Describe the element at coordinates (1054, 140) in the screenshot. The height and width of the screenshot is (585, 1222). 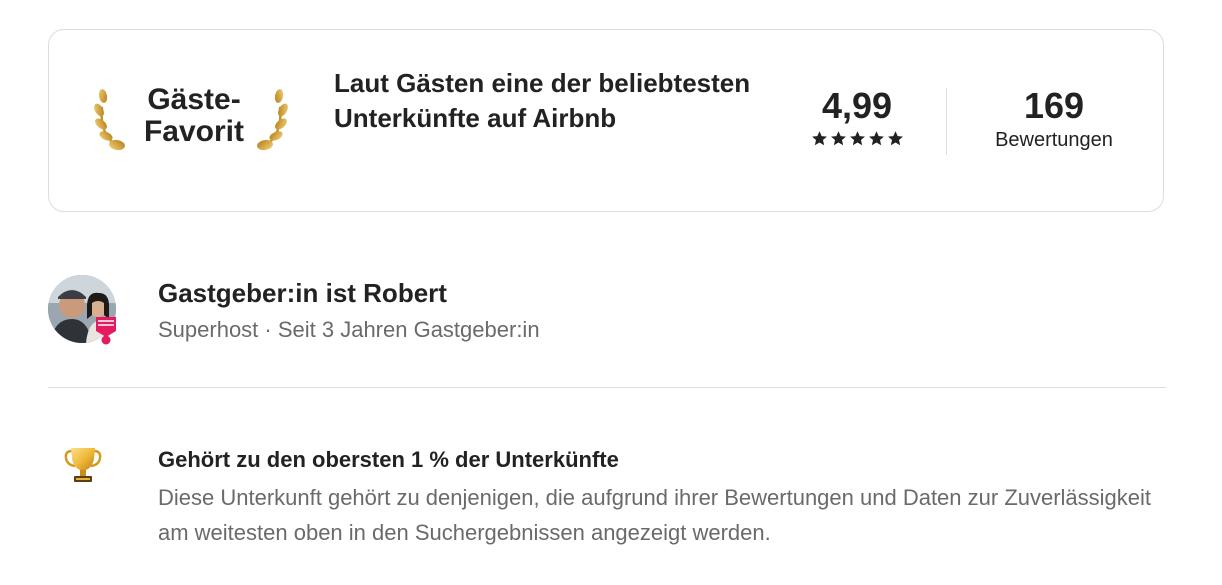
I see `reviews-label: Bewertungen` at that location.